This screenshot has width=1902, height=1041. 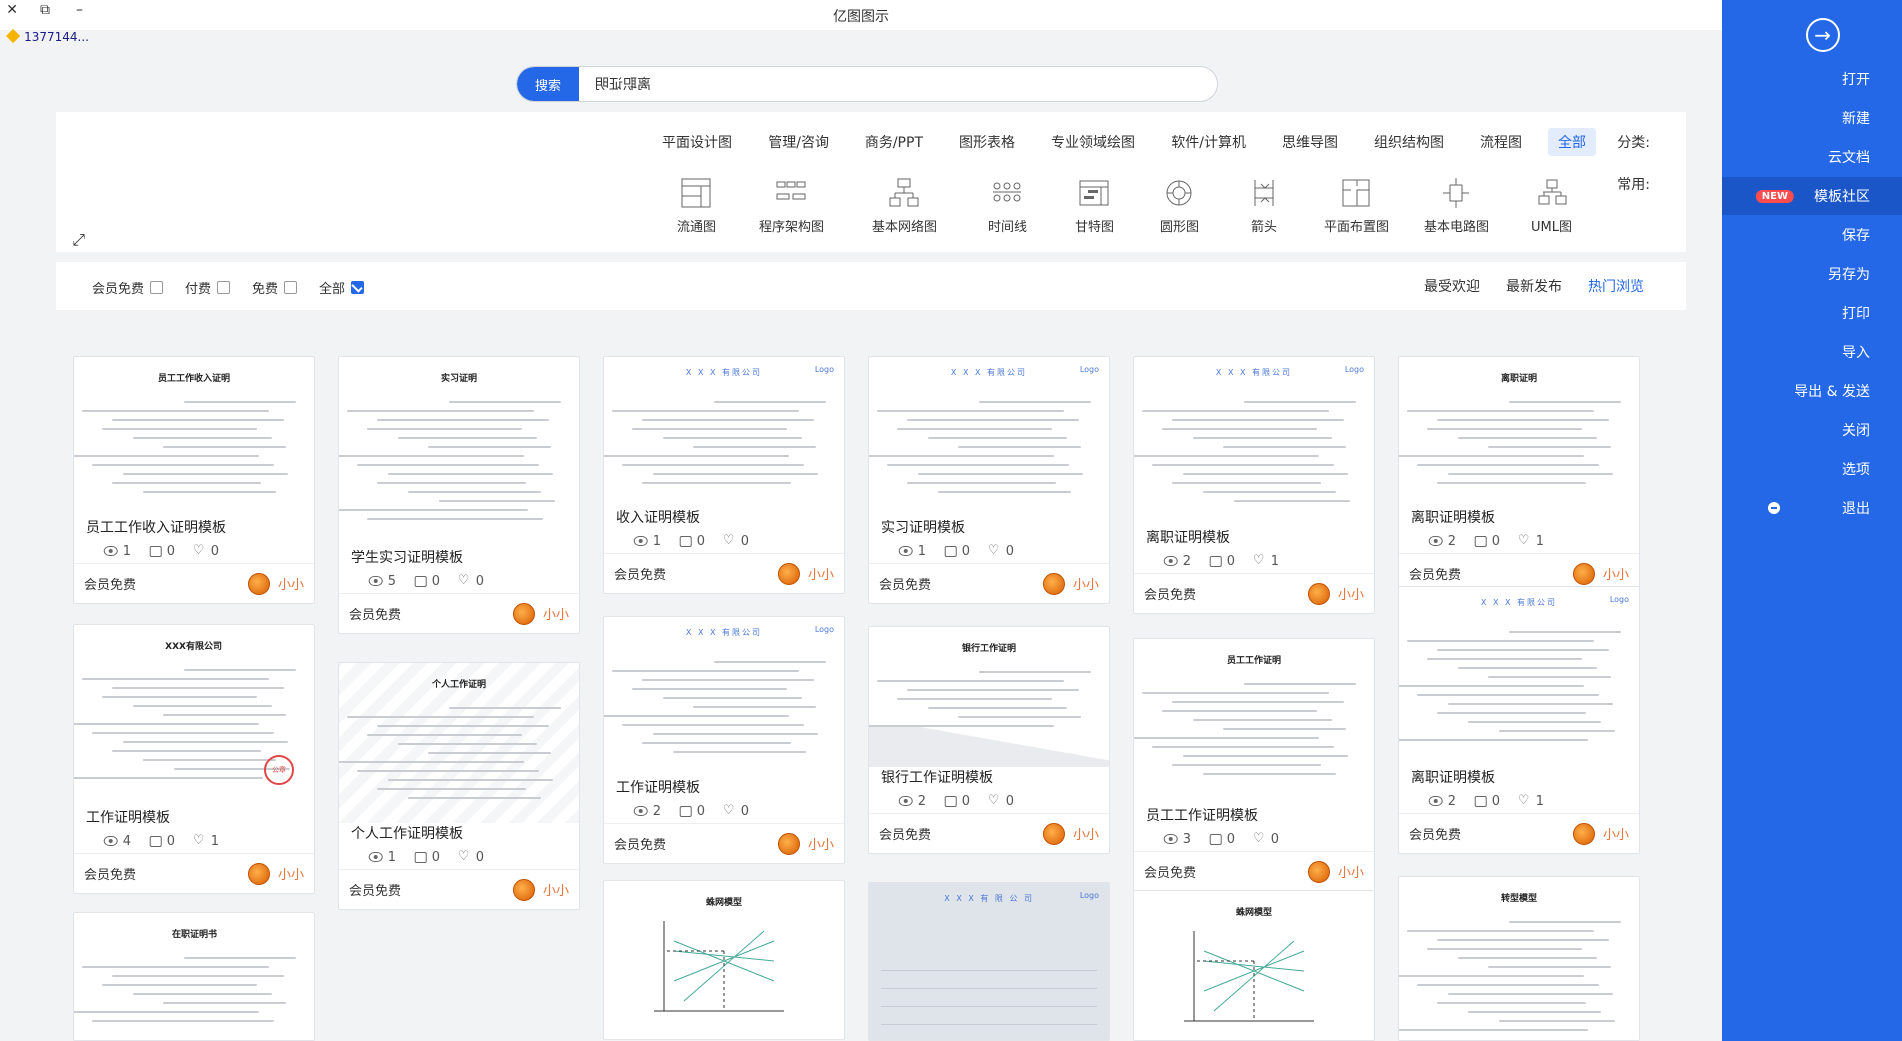 I want to click on card-title: 学生实习证明模板, so click(x=459, y=558).